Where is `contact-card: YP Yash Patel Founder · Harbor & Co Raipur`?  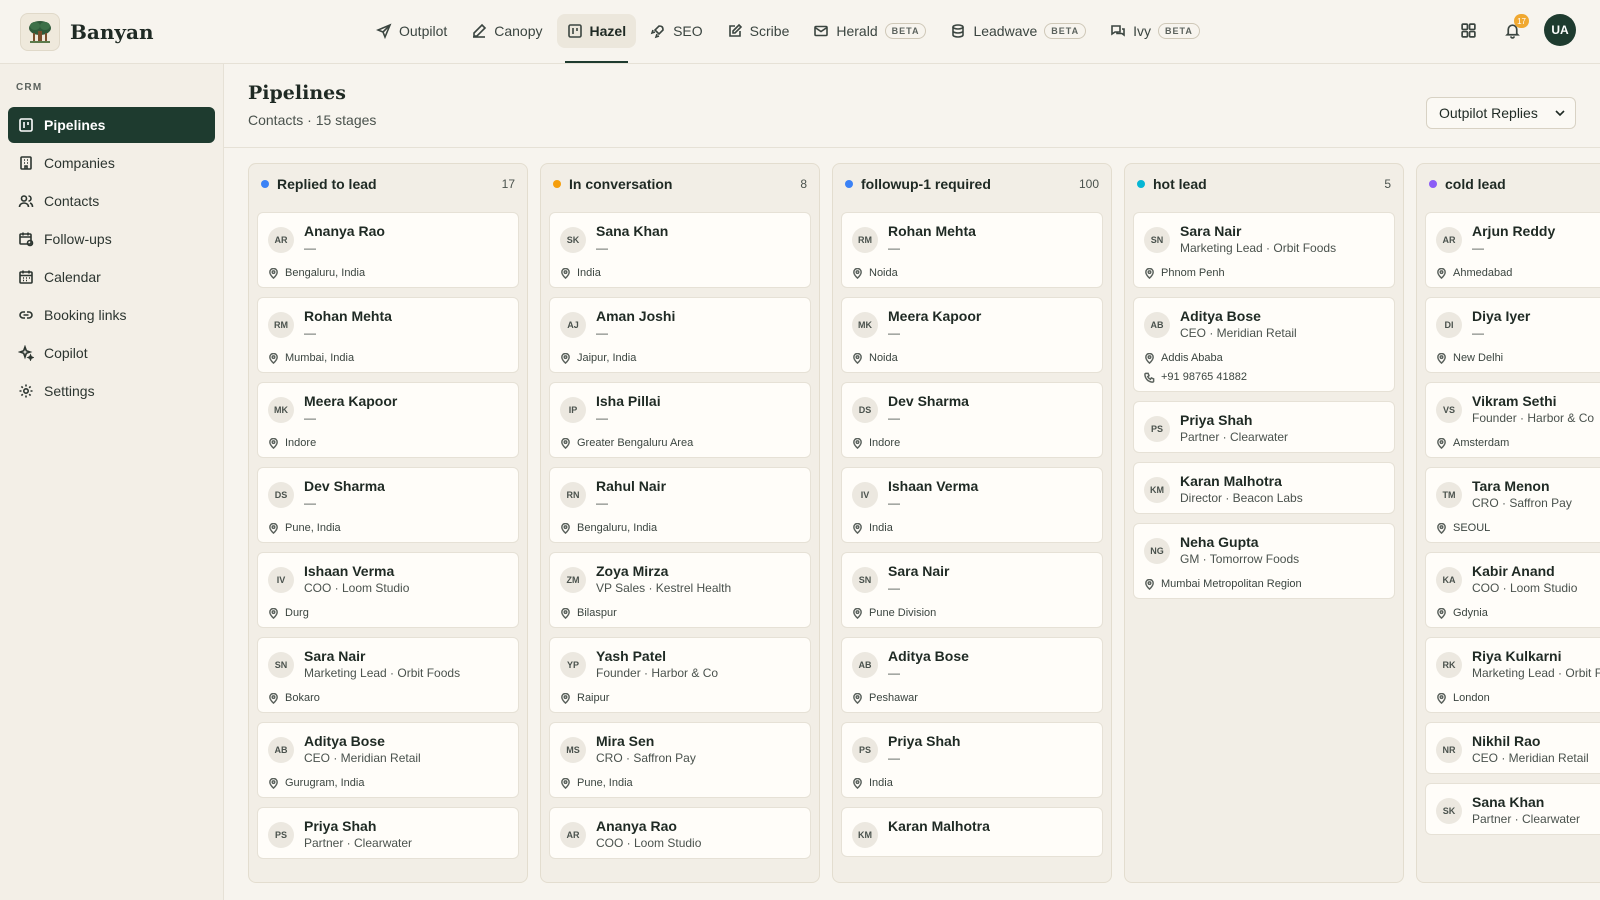
contact-card: YP Yash Patel Founder · Harbor & Co Raipur is located at coordinates (680, 675).